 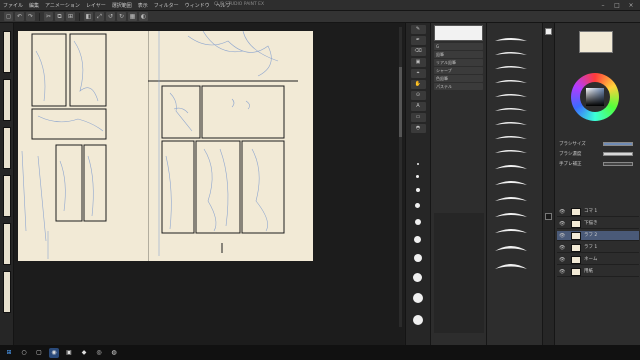 What do you see at coordinates (114, 353) in the screenshot?
I see `app-icon: ◍` at bounding box center [114, 353].